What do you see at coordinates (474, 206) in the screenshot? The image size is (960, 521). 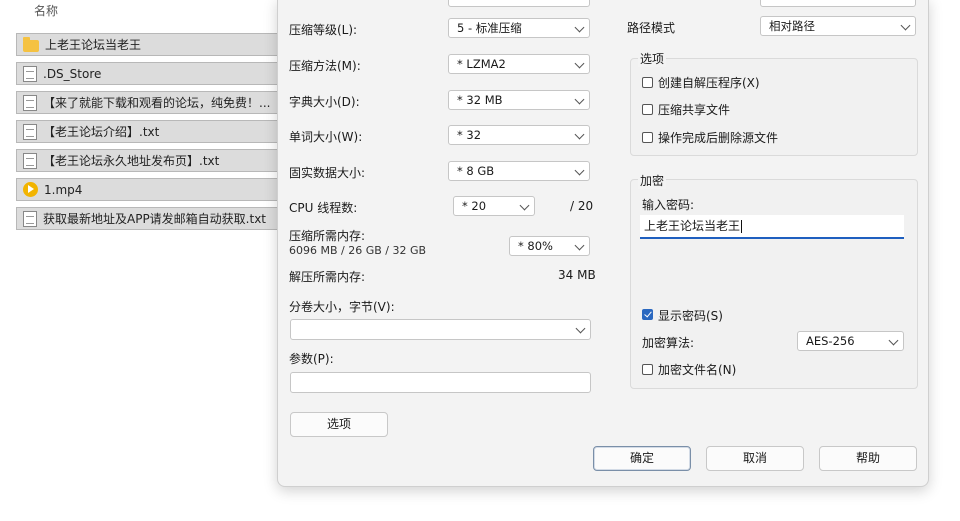 I see `cpu-threads-value: * 20` at bounding box center [474, 206].